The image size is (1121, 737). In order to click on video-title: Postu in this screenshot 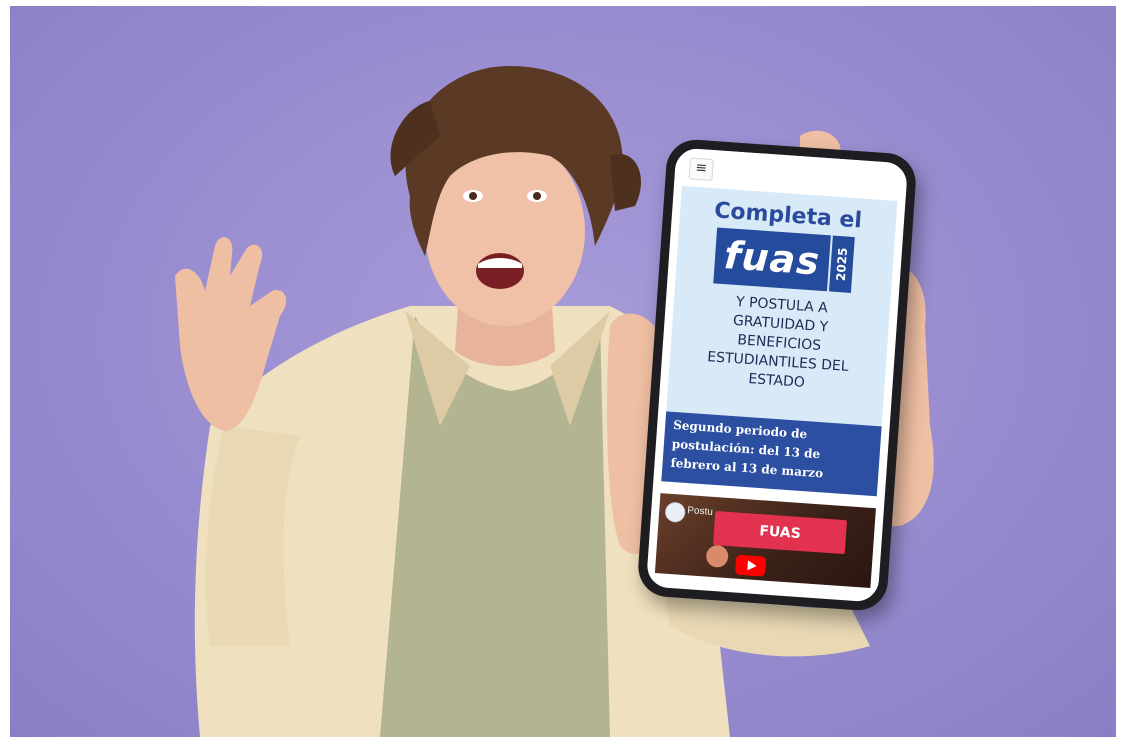, I will do `click(700, 511)`.